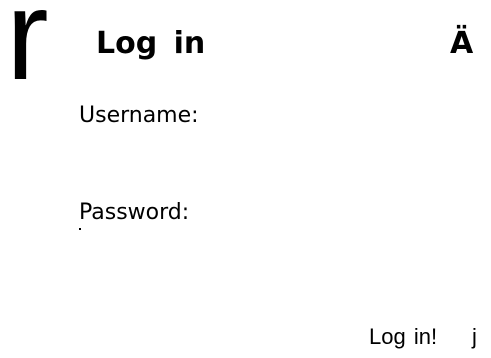 Image resolution: width=491 pixels, height=358 pixels. I want to click on username-label: Username:, so click(139, 115).